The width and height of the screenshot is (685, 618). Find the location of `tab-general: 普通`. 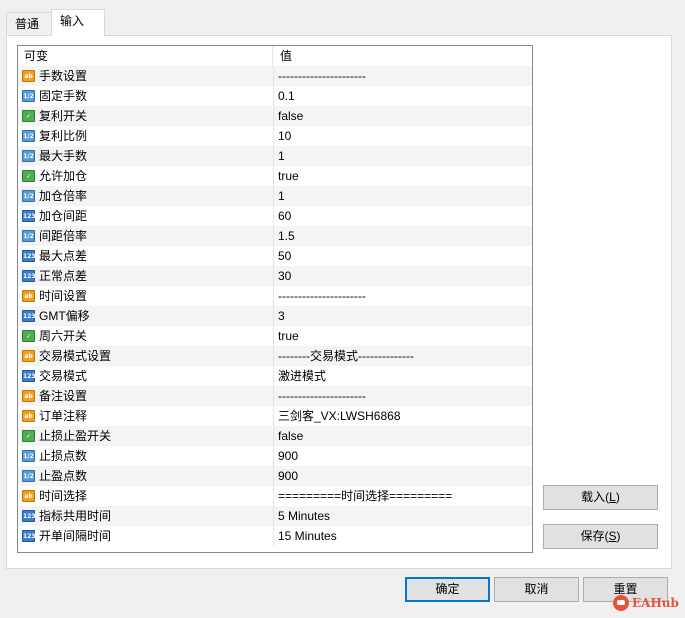

tab-general: 普通 is located at coordinates (29, 23).